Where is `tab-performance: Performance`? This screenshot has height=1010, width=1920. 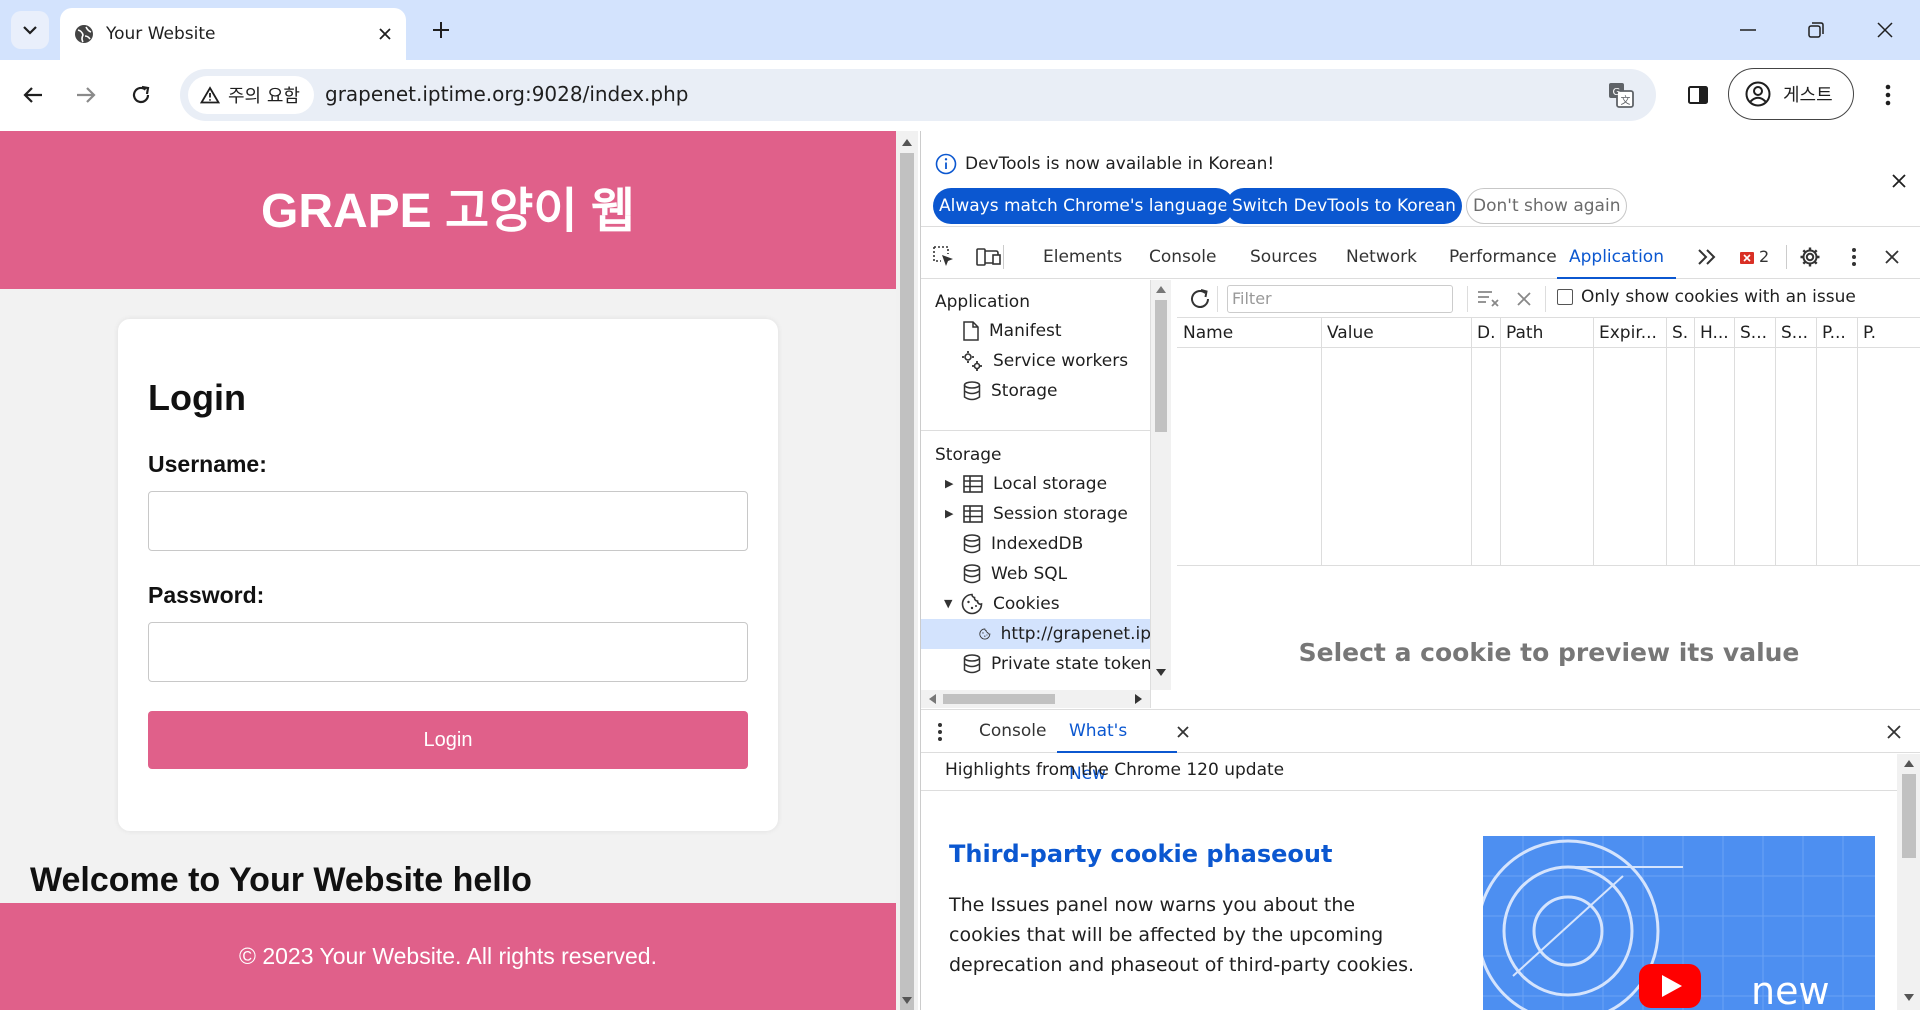
tab-performance: Performance is located at coordinates (1503, 257).